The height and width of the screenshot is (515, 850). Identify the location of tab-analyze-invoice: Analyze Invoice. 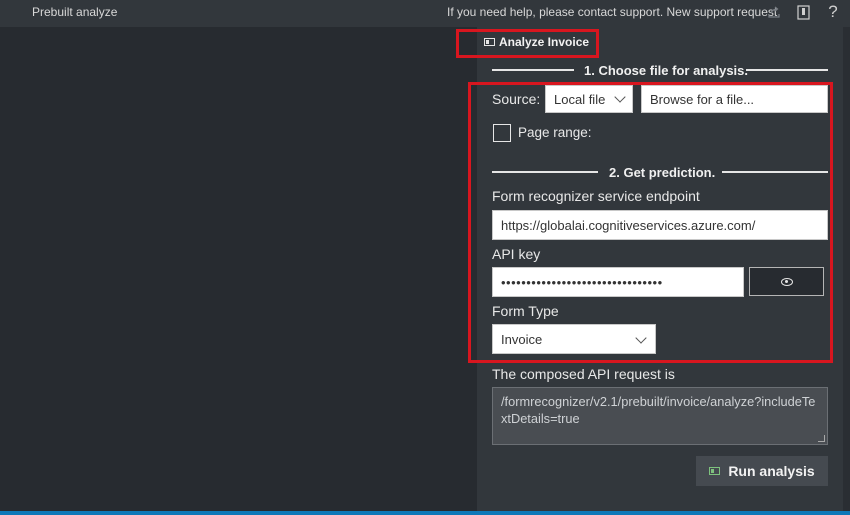
(536, 42).